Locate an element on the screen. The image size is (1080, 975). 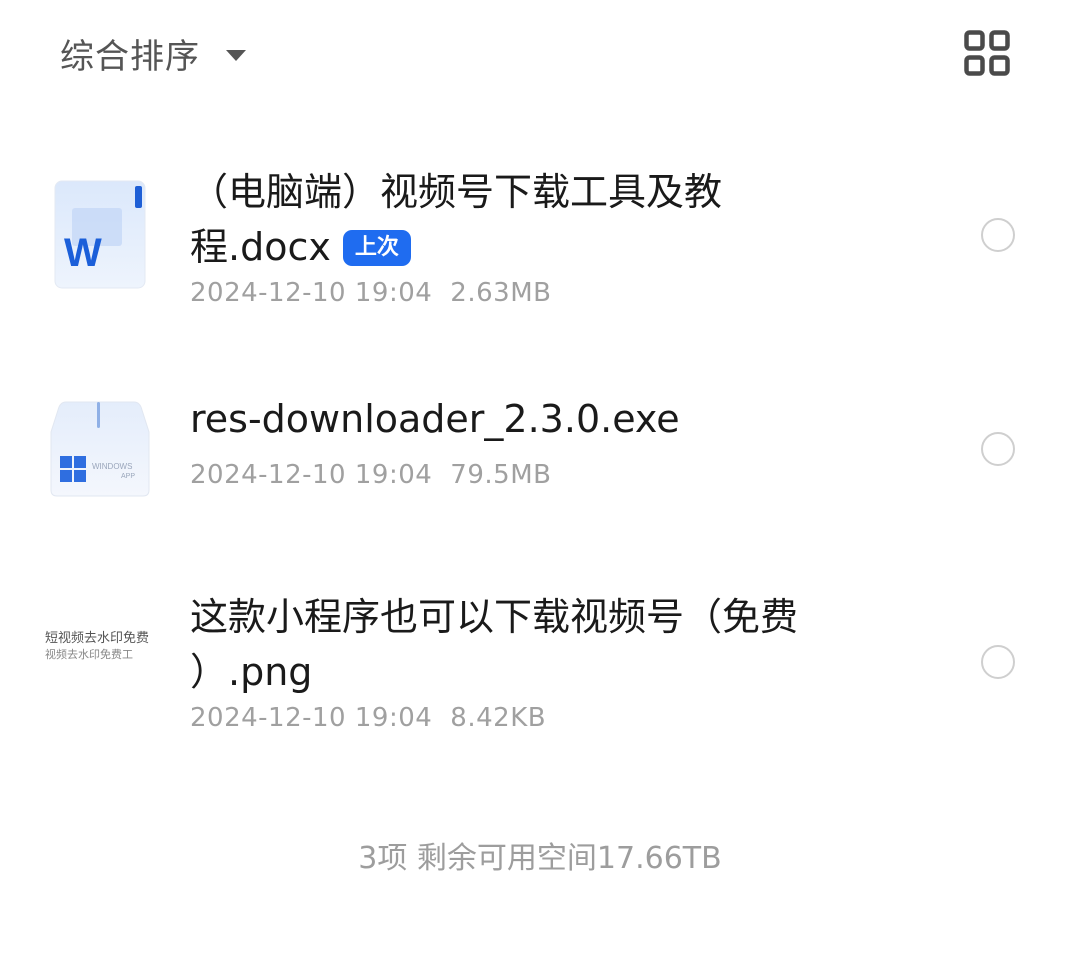
sort-label: 综合排序 is located at coordinates (130, 56).